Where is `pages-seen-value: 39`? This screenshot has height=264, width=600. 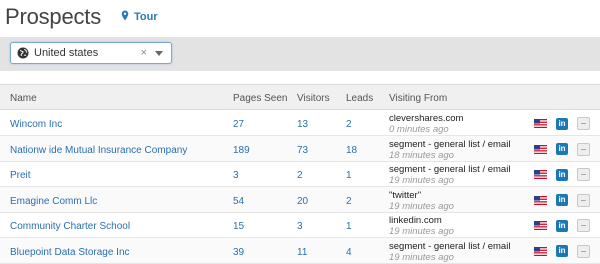 pages-seen-value: 39 is located at coordinates (238, 252).